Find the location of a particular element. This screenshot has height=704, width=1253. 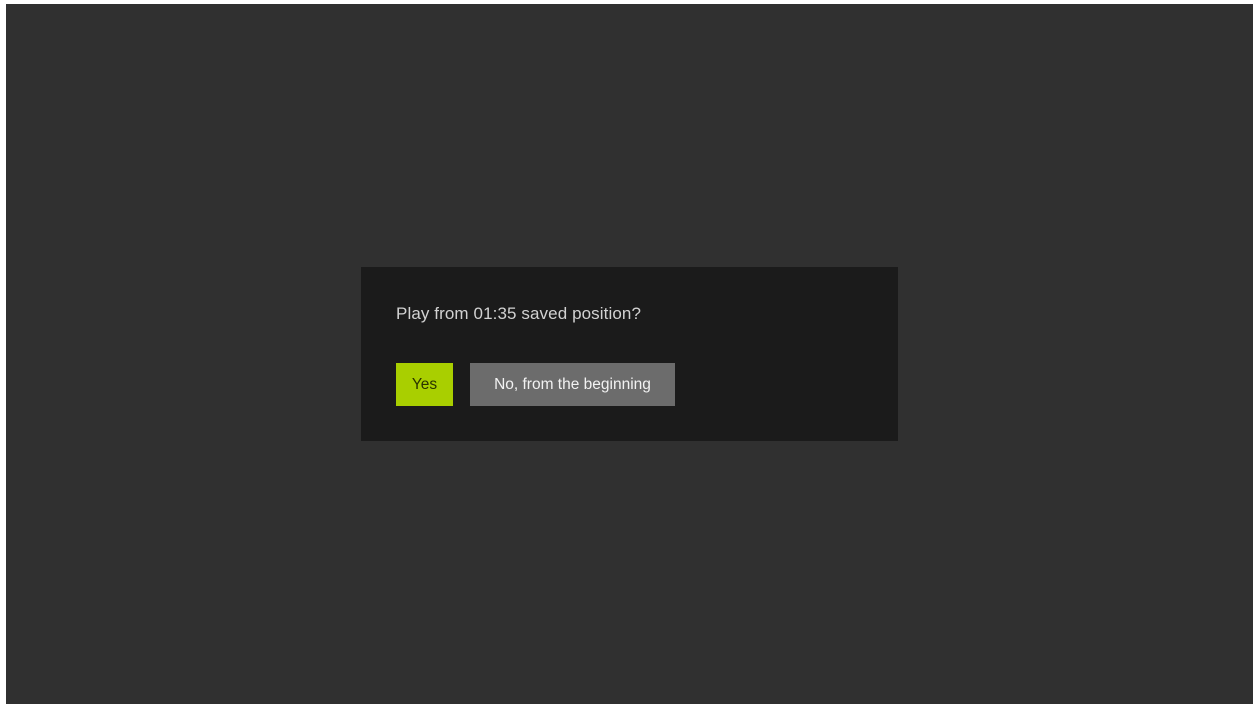

yes-button: Yes is located at coordinates (424, 384).